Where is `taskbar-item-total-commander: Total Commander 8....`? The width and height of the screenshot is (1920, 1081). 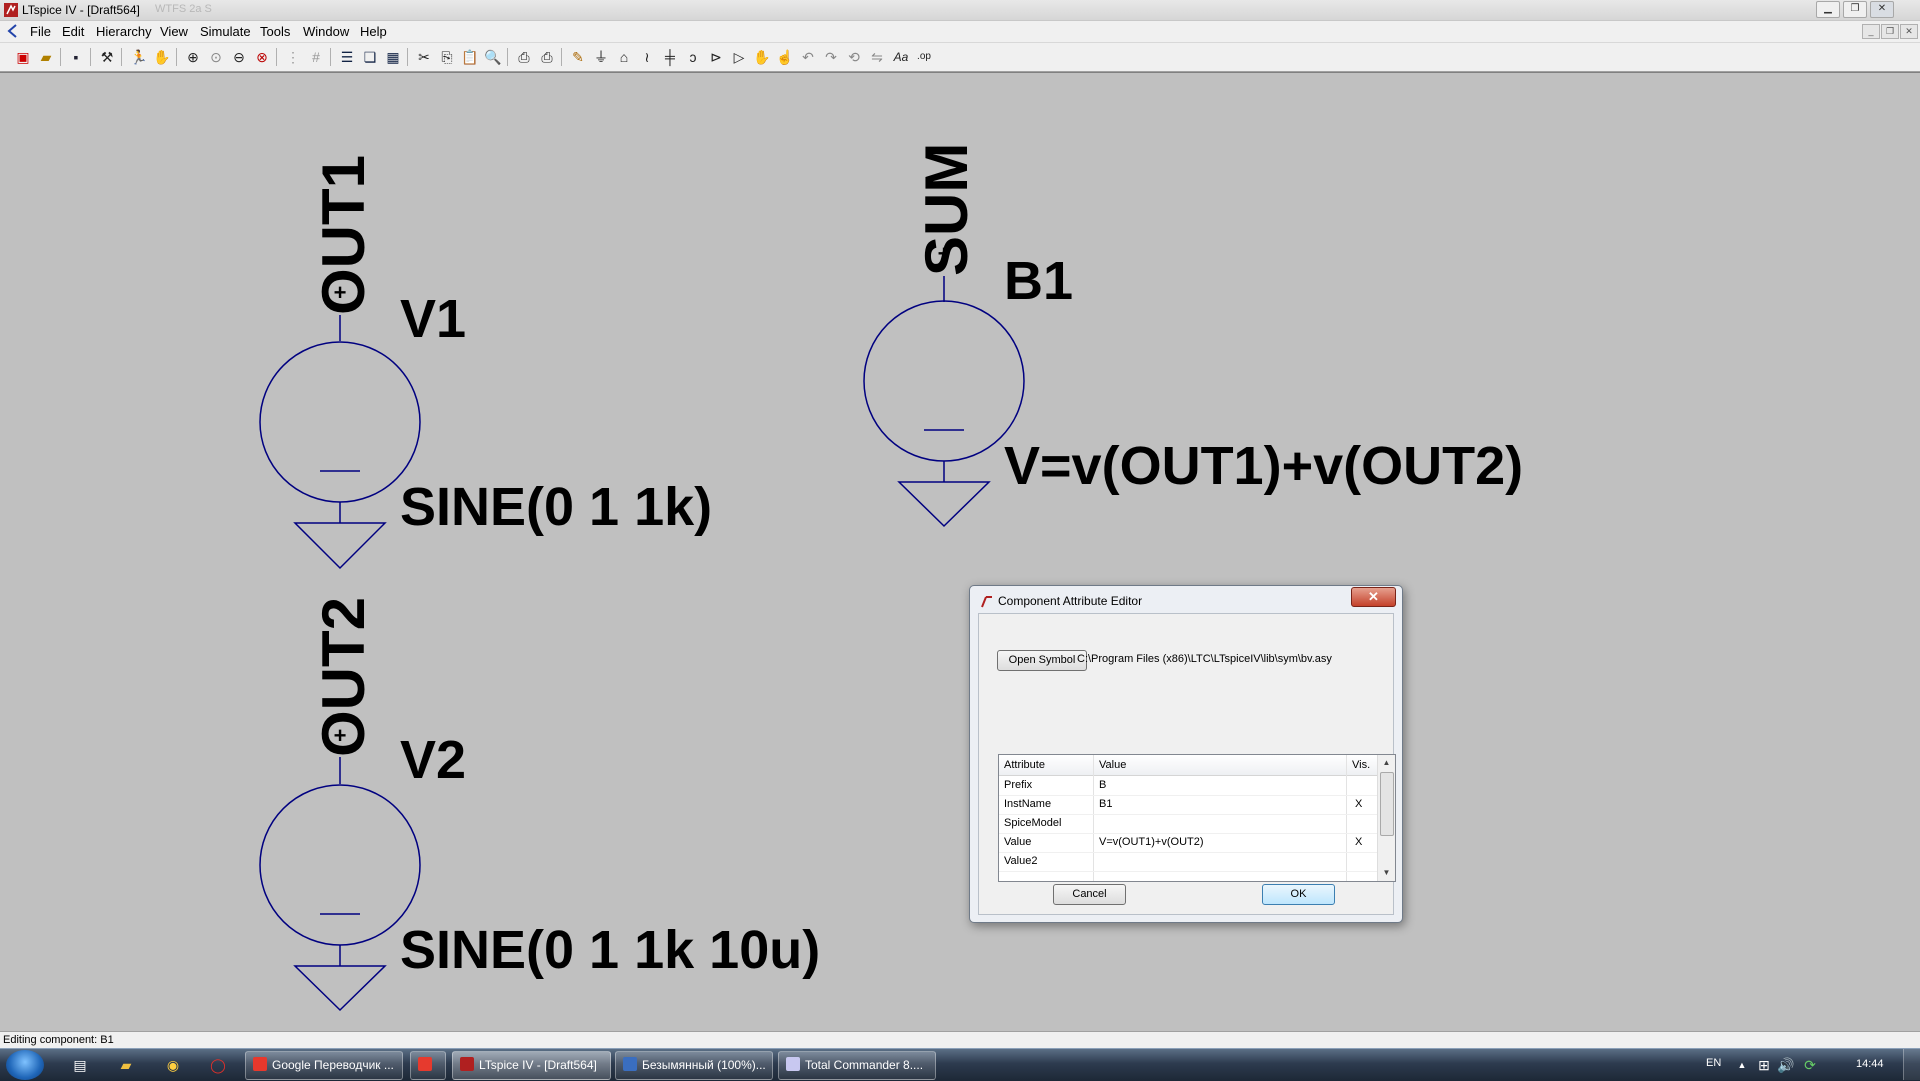 taskbar-item-total-commander: Total Commander 8.... is located at coordinates (857, 1065).